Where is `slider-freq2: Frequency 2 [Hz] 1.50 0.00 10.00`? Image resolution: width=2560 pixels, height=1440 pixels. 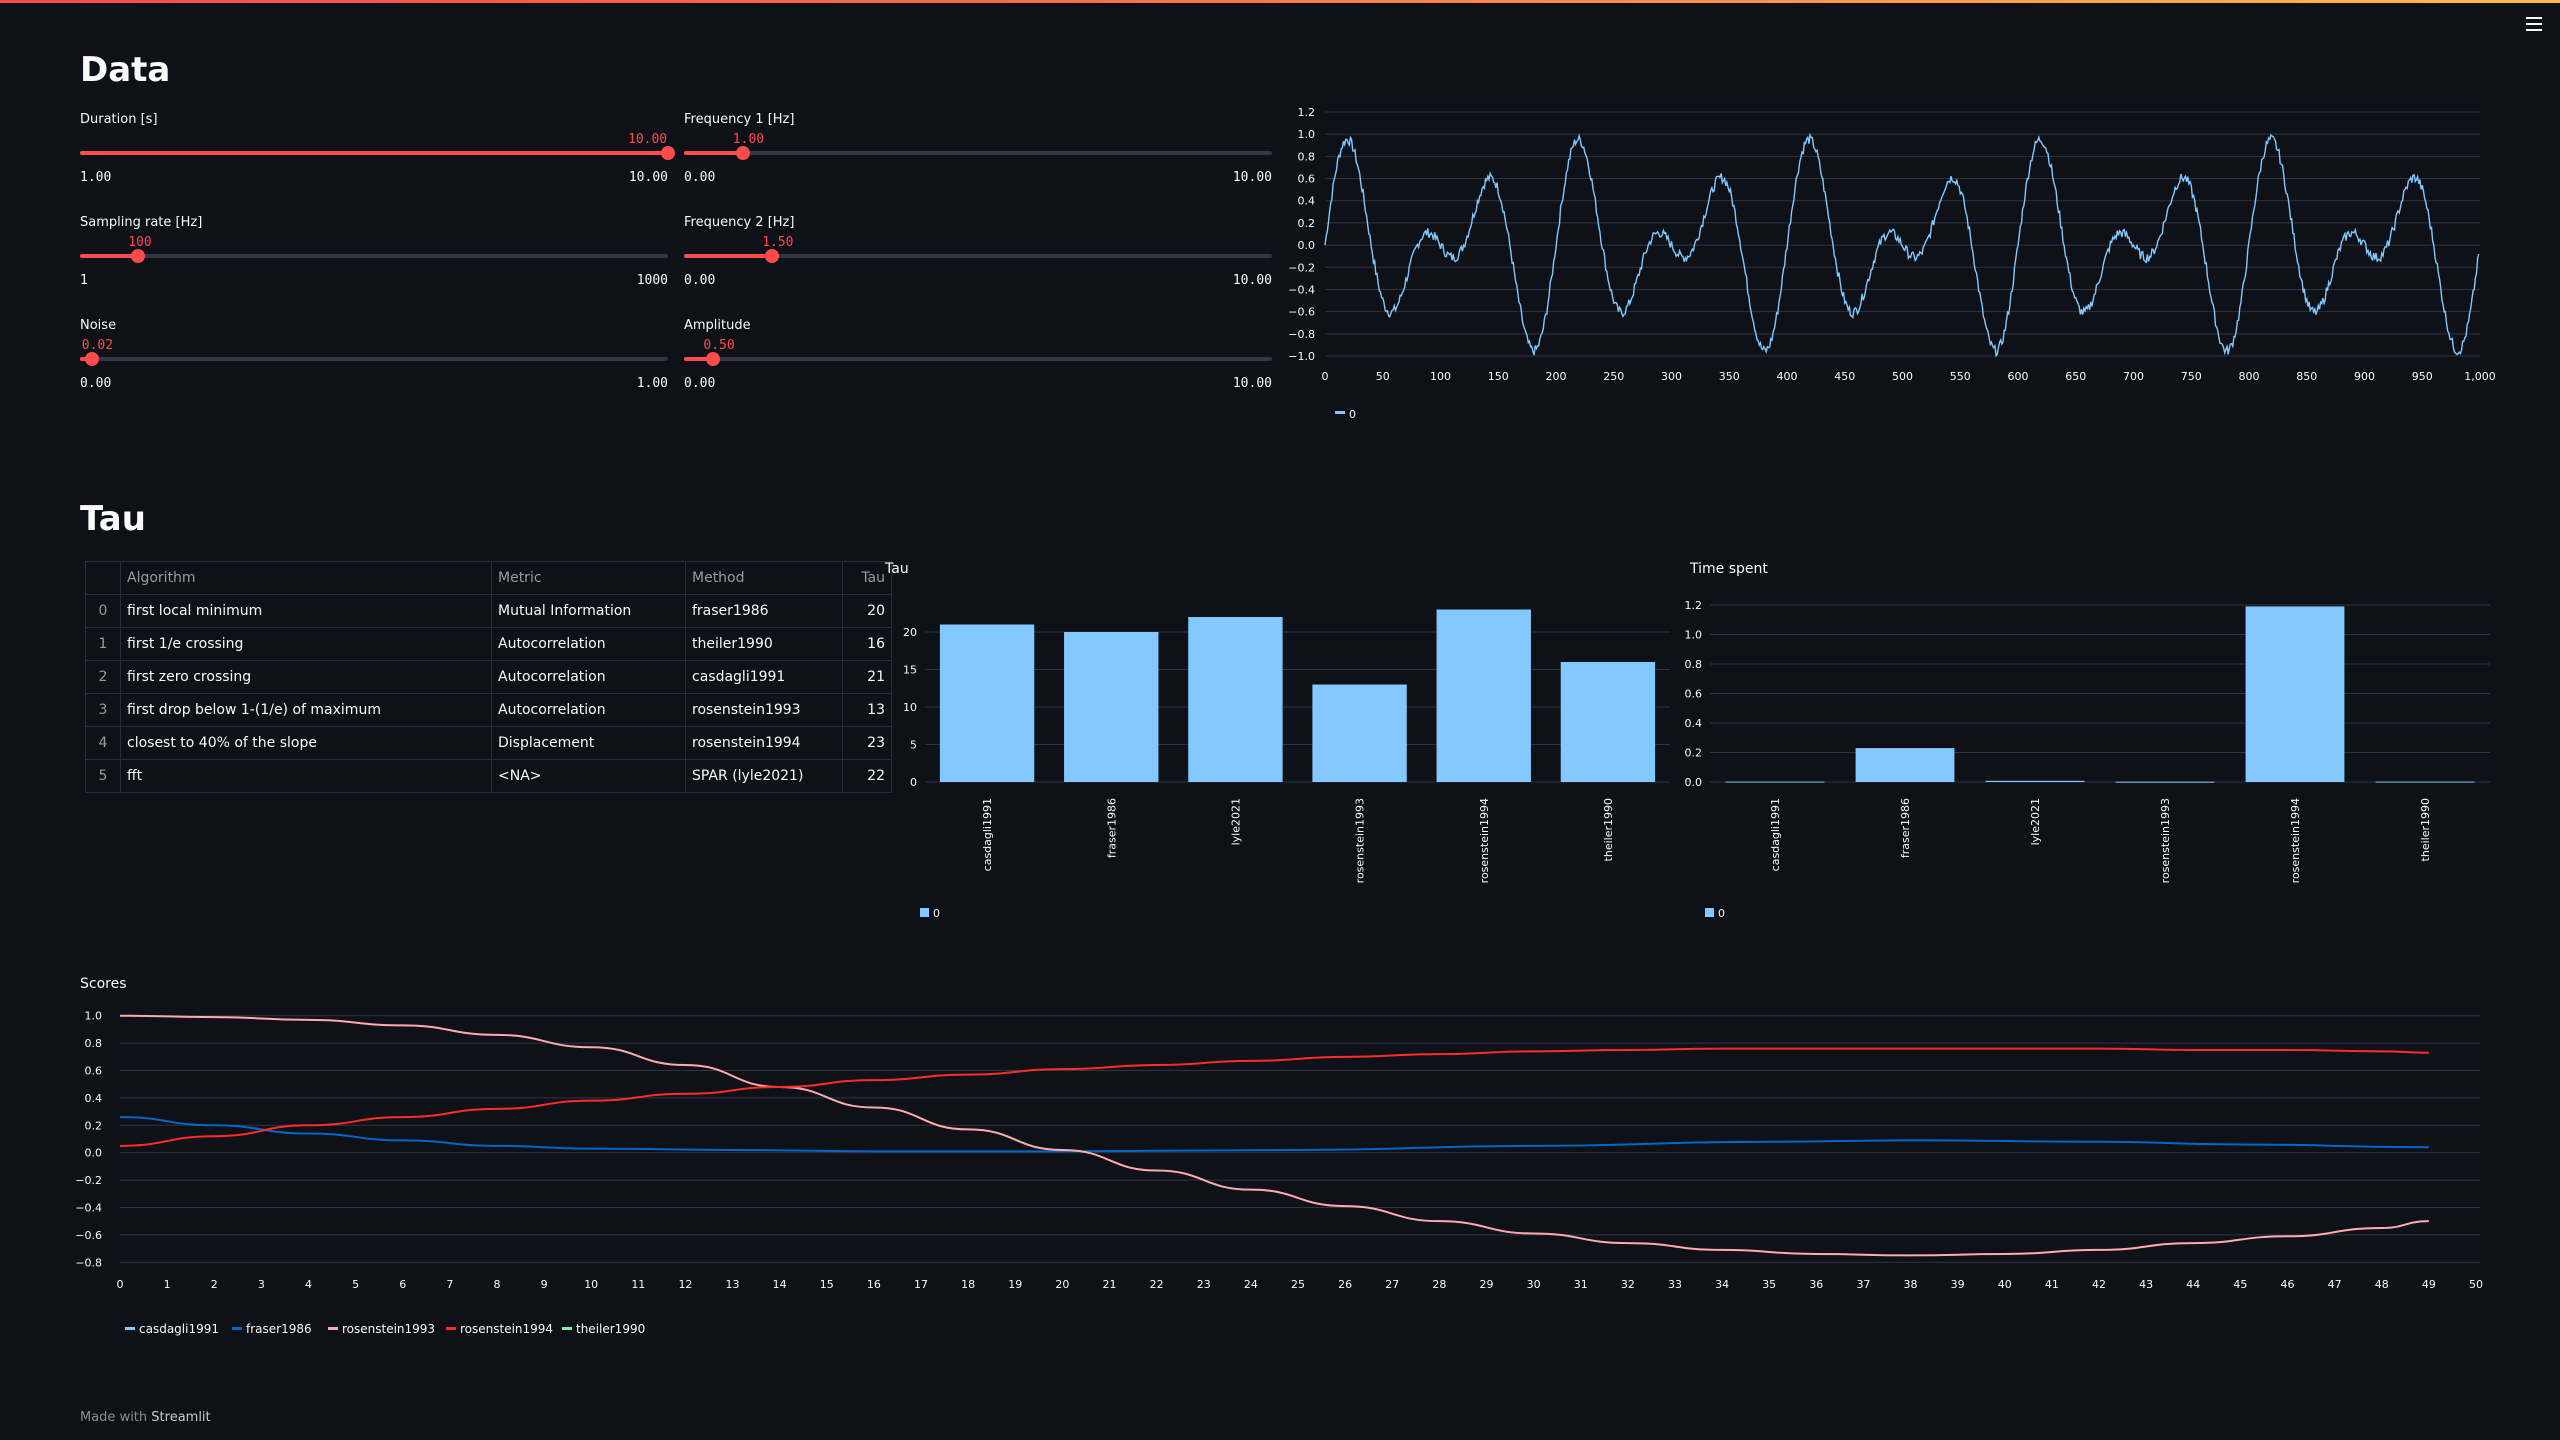 slider-freq2: Frequency 2 [Hz] 1.50 0.00 10.00 is located at coordinates (978, 255).